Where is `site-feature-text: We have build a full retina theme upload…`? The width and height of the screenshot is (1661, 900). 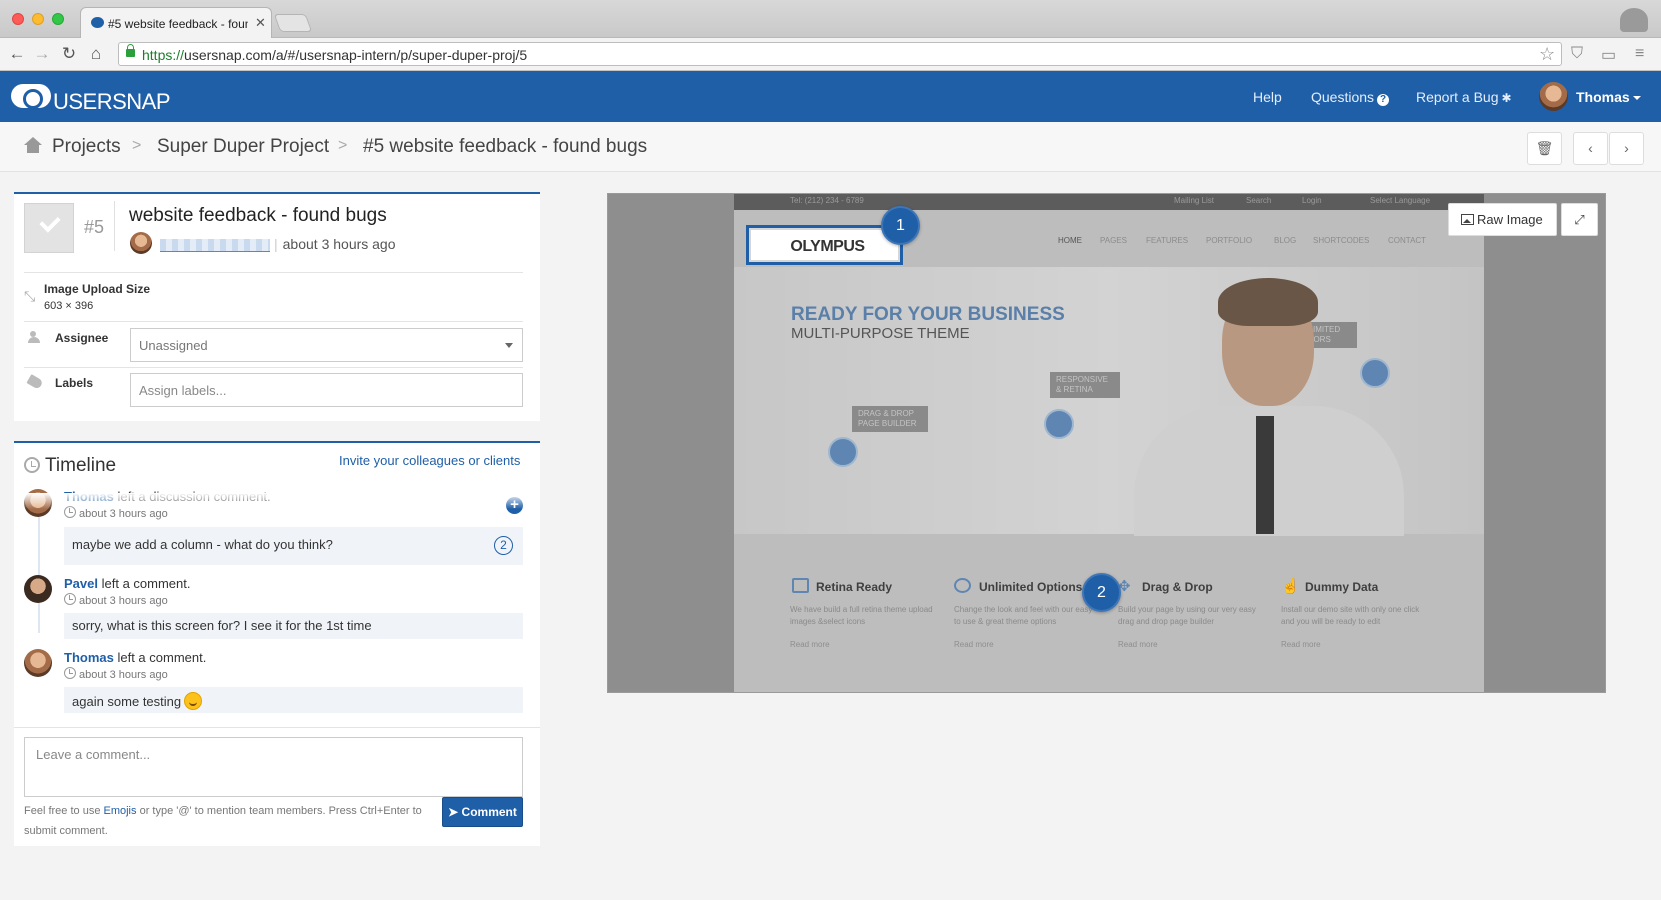 site-feature-text: We have build a full retina theme upload… is located at coordinates (861, 615).